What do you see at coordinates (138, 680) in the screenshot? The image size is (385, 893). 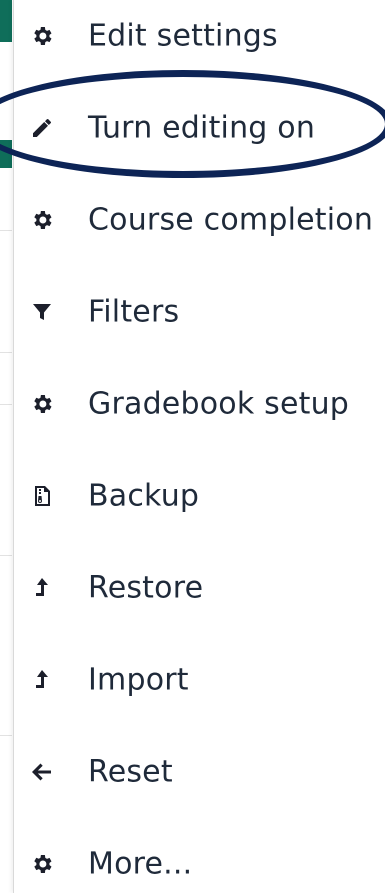 I see `menu-item-label: Import` at bounding box center [138, 680].